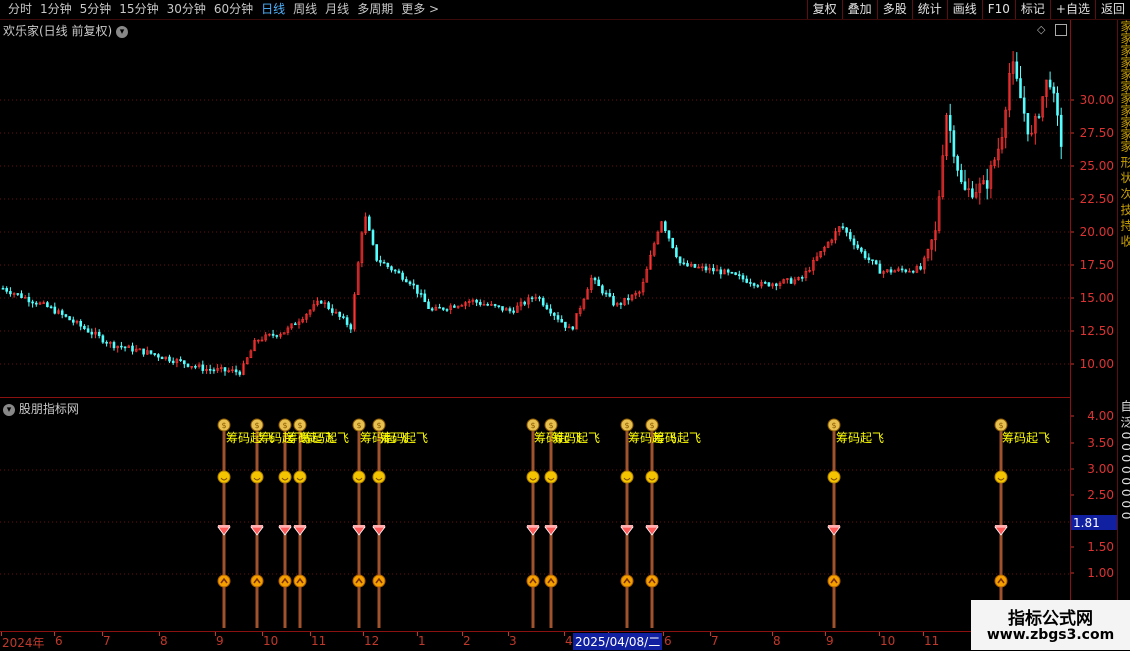  What do you see at coordinates (1097, 364) in the screenshot?
I see `price-tick-label: 10.00` at bounding box center [1097, 364].